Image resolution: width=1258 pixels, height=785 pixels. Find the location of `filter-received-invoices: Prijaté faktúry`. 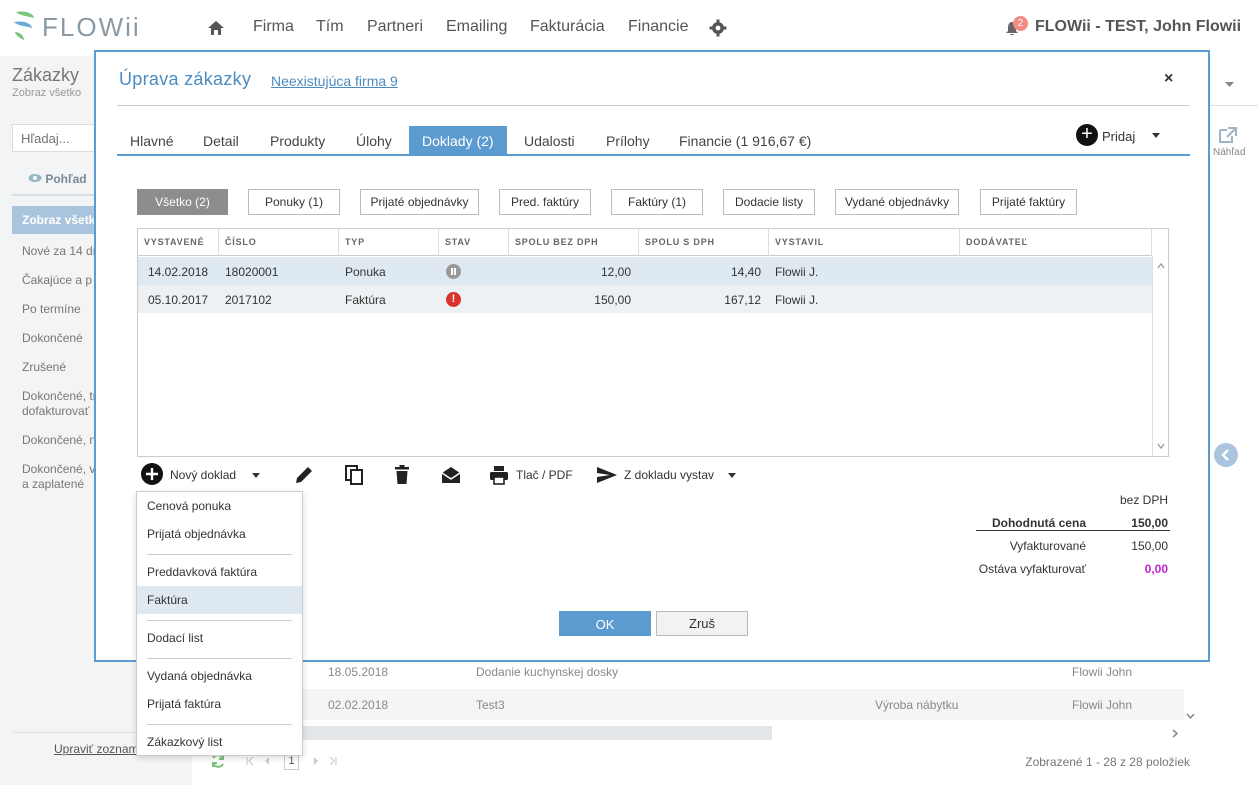

filter-received-invoices: Prijaté faktúry is located at coordinates (1028, 202).